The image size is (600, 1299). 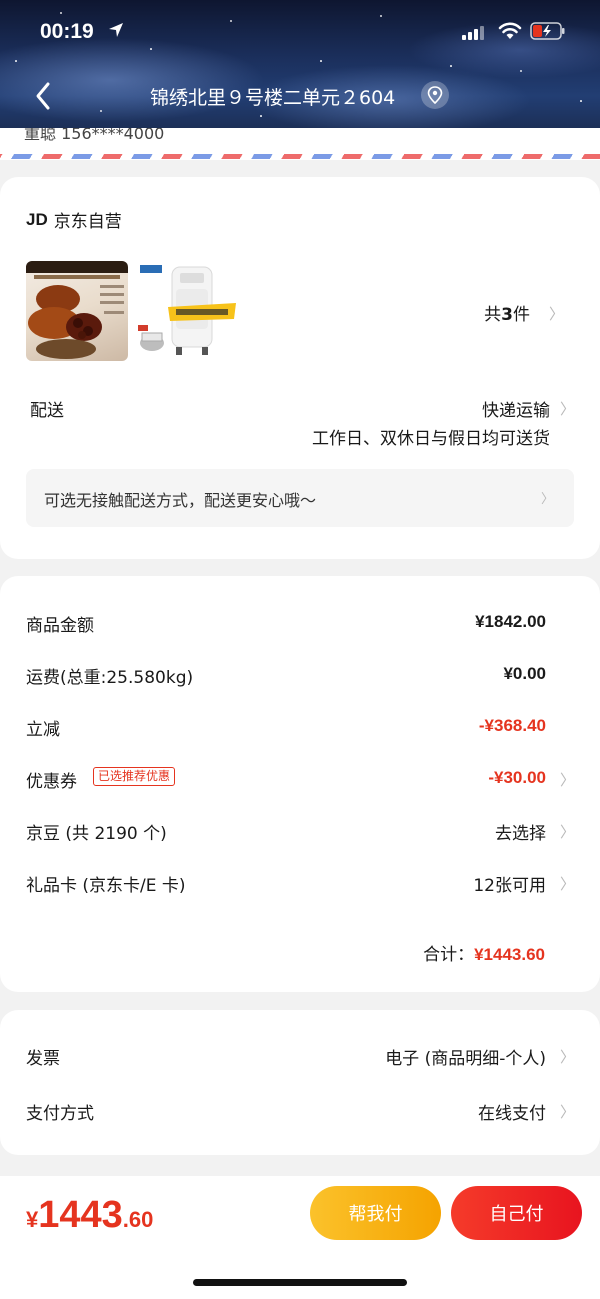 I want to click on shipping-value: ¥0.00, so click(x=524, y=673).